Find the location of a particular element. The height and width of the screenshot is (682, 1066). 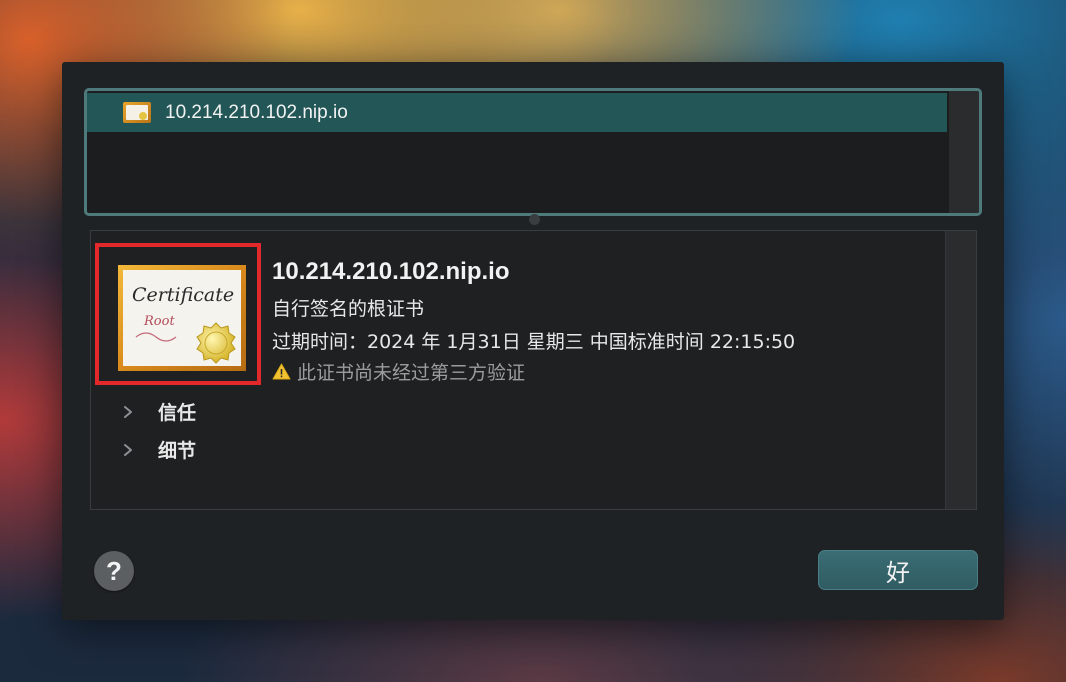

detail-scrollbar is located at coordinates (960, 370).